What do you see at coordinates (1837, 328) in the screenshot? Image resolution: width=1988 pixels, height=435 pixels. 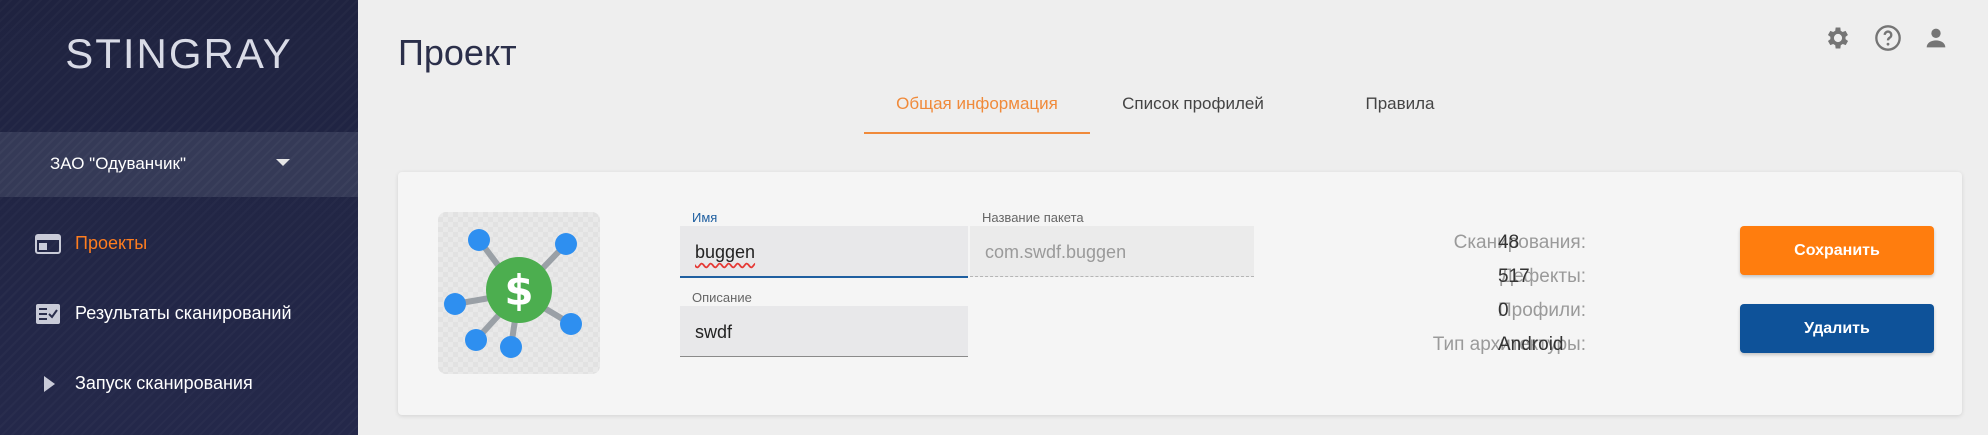 I see `delete-button: Удалить` at bounding box center [1837, 328].